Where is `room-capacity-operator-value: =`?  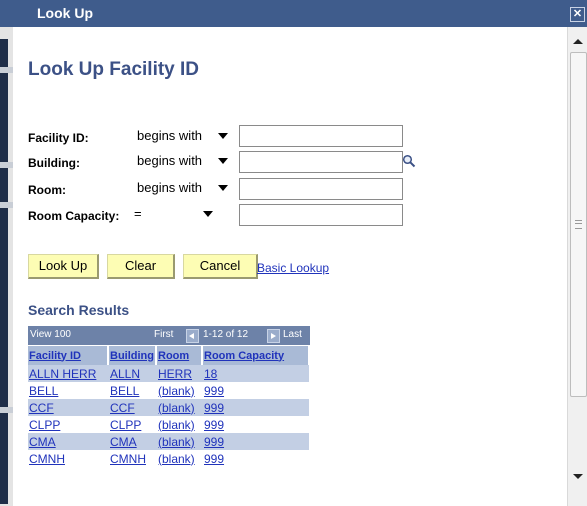
room-capacity-operator-value: = is located at coordinates (138, 213).